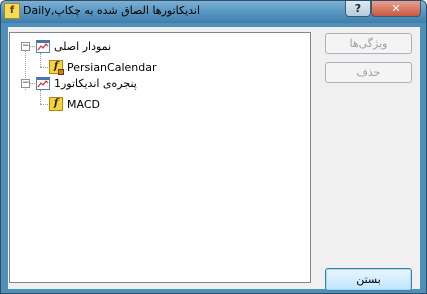  What do you see at coordinates (25, 83) in the screenshot?
I see `collapse-indicator-window-button: −` at bounding box center [25, 83].